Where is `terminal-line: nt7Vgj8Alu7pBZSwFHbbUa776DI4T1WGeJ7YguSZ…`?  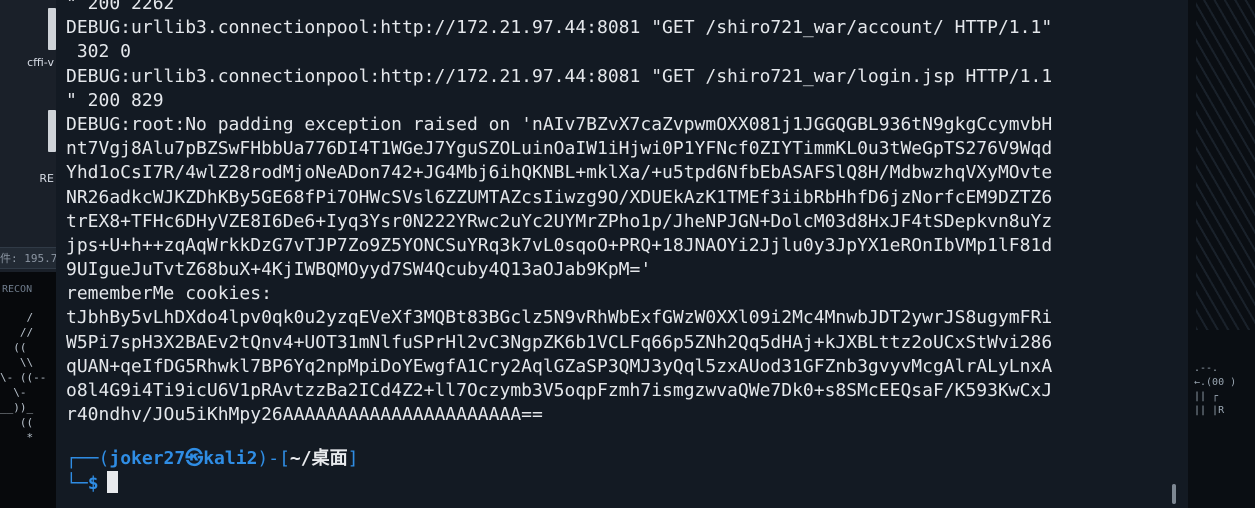 terminal-line: nt7Vgj8Alu7pBZSwFHbbUa776DI4T1WGeJ7YguSZ… is located at coordinates (559, 149).